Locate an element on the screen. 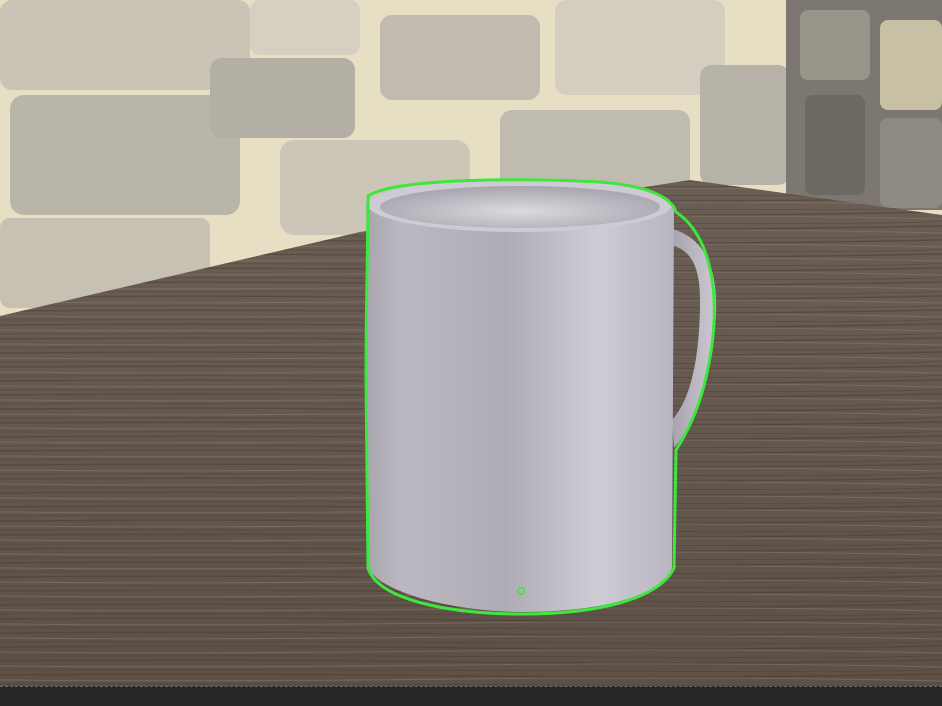 This screenshot has width=942, height=706. viewport-bottom-bar is located at coordinates (471, 696).